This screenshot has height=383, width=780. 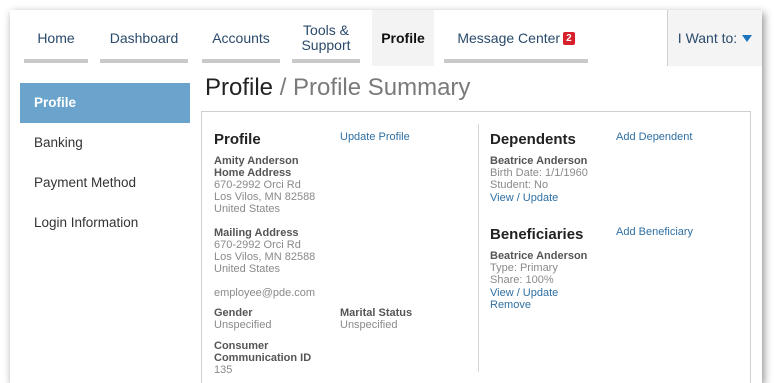 I want to click on add-beneficiary-link: Add Beneficiary, so click(x=654, y=232).